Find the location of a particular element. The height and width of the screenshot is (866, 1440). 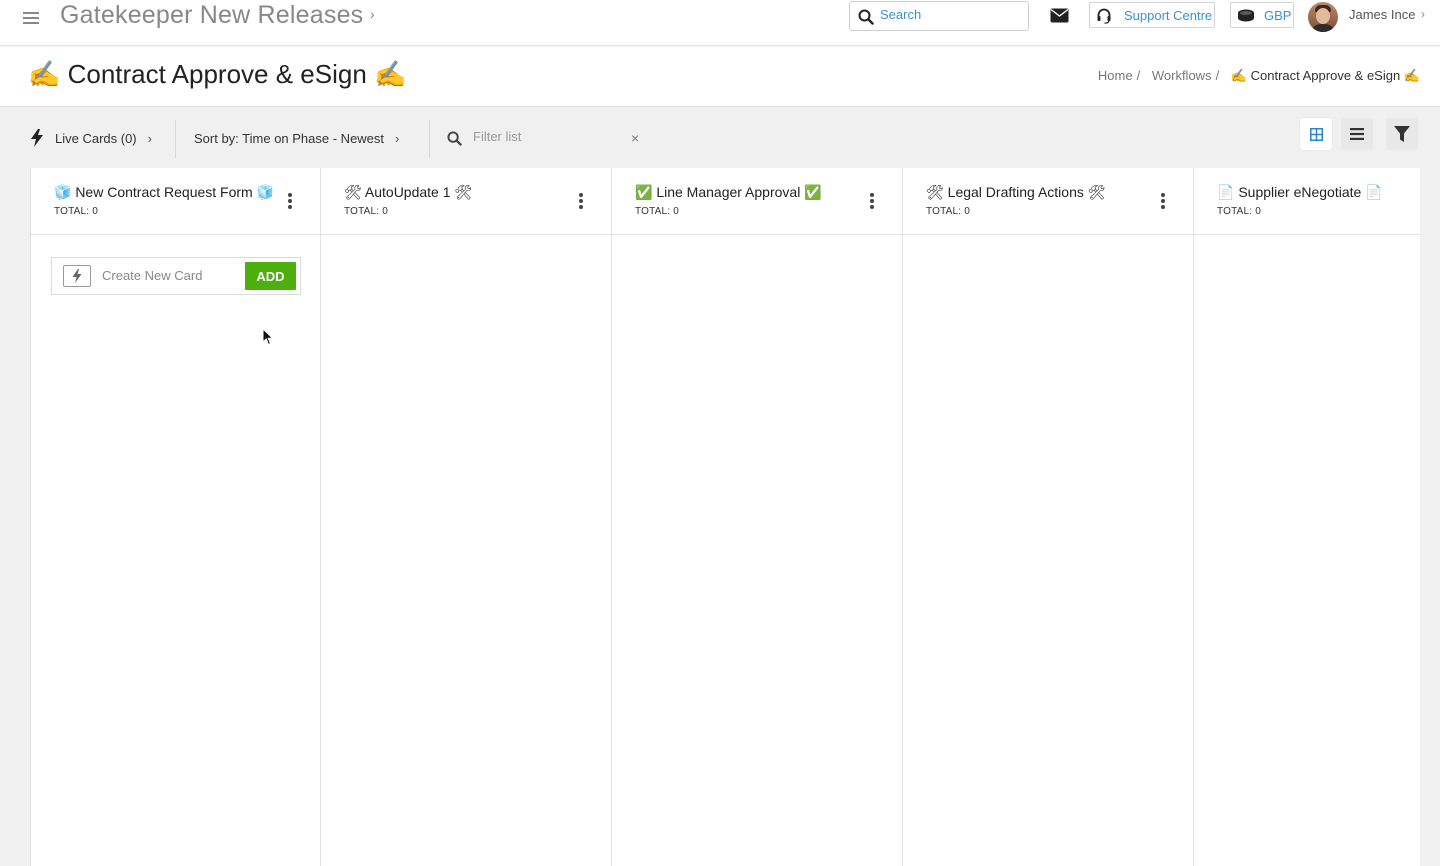

live-cards-toggle: Live Cards (0) › is located at coordinates (91, 138).